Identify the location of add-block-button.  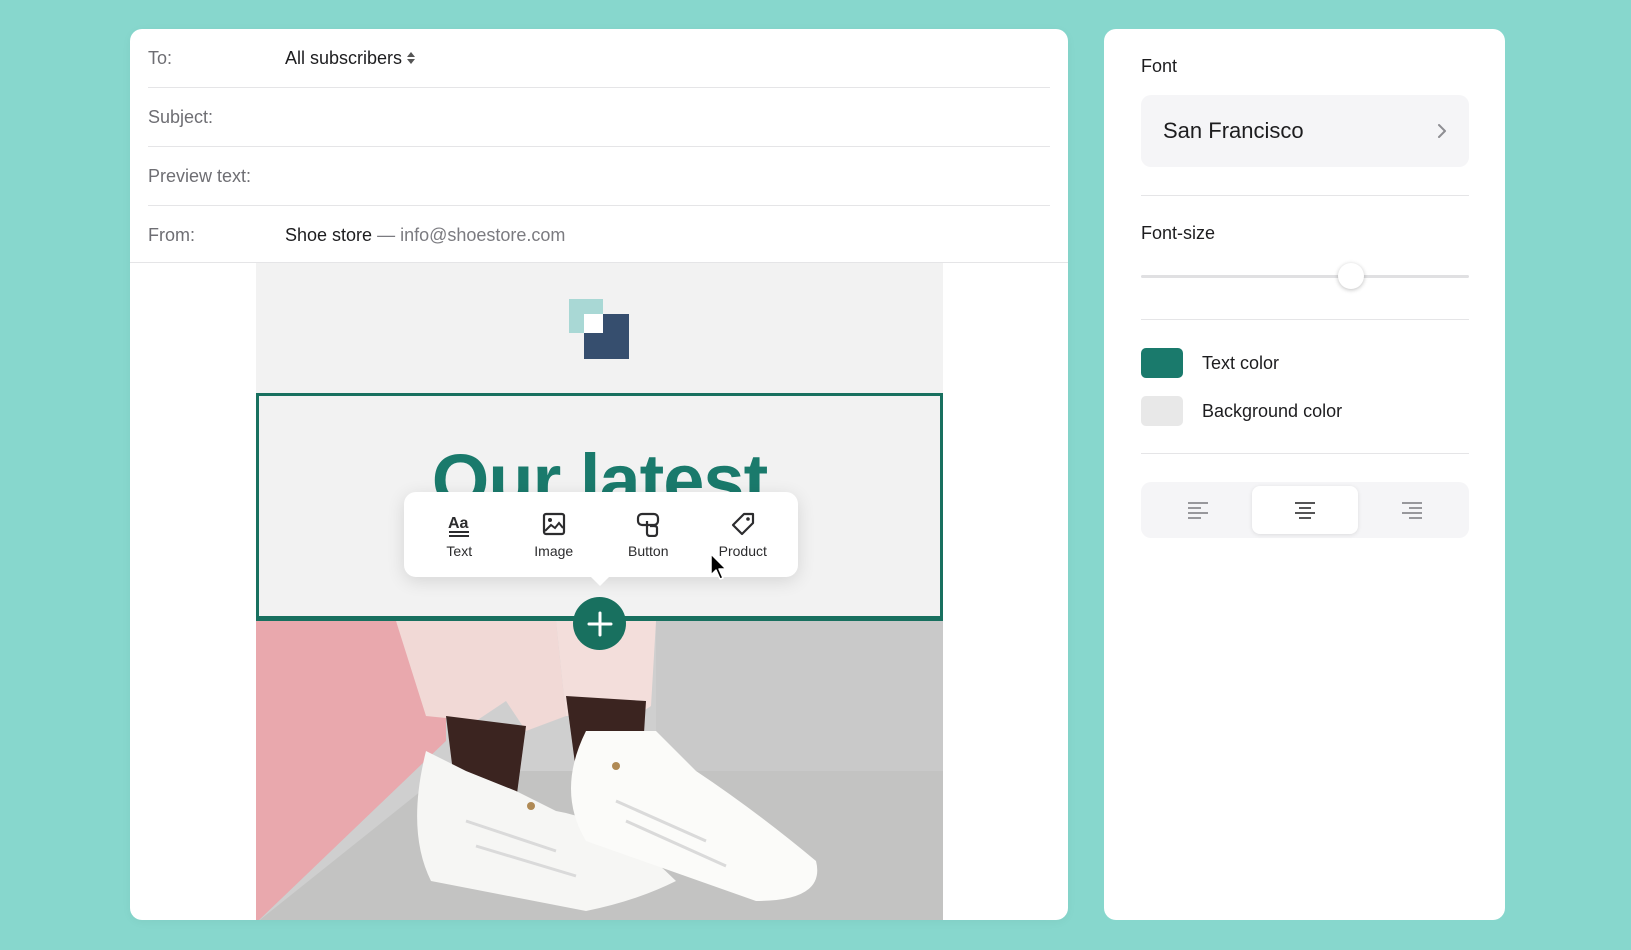
(599, 623).